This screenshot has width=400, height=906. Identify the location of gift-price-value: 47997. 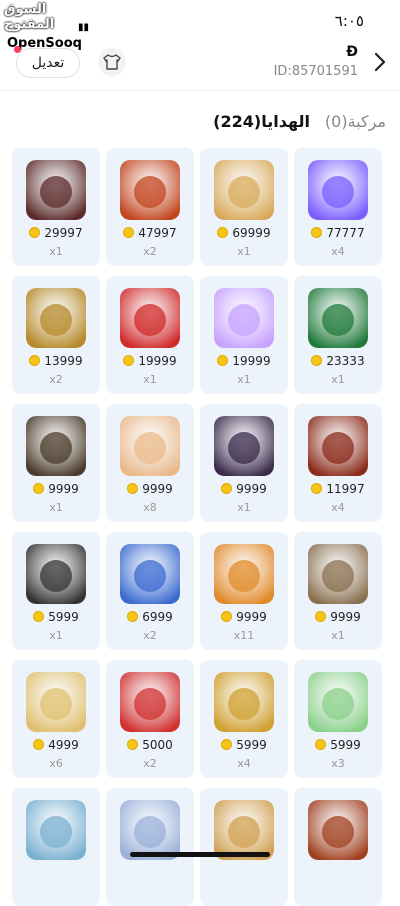
(157, 233).